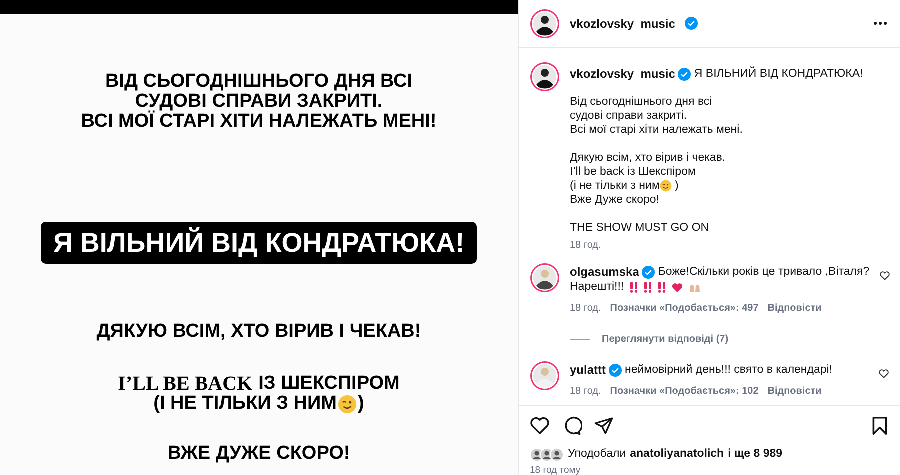 The image size is (900, 475). Describe the element at coordinates (640, 228) in the screenshot. I see `caption-text: THE SHOW MUST GO ON` at that location.